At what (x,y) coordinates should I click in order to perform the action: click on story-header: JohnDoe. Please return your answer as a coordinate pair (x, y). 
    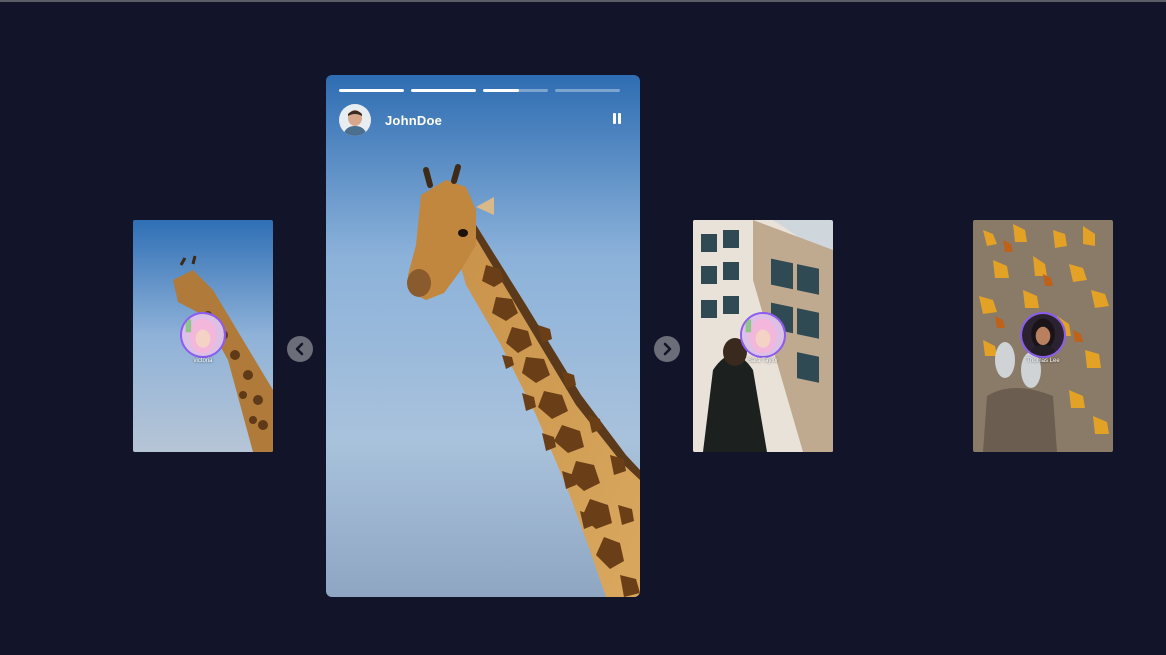
    Looking at the image, I should click on (390, 120).